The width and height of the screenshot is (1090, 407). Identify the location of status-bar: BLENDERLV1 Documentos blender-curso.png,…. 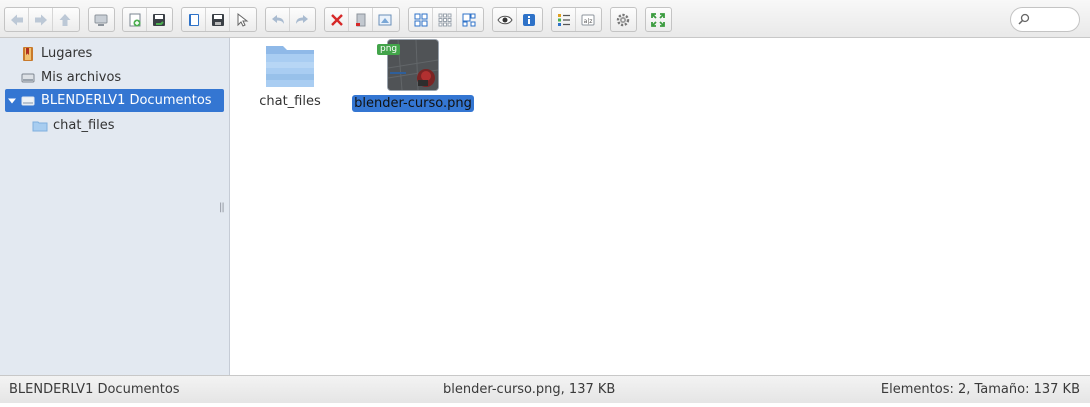
(545, 389).